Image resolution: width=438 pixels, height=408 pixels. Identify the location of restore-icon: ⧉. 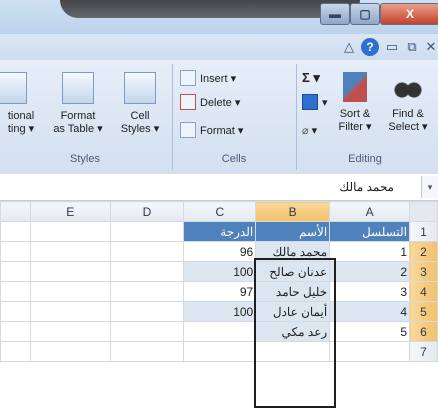
(412, 47).